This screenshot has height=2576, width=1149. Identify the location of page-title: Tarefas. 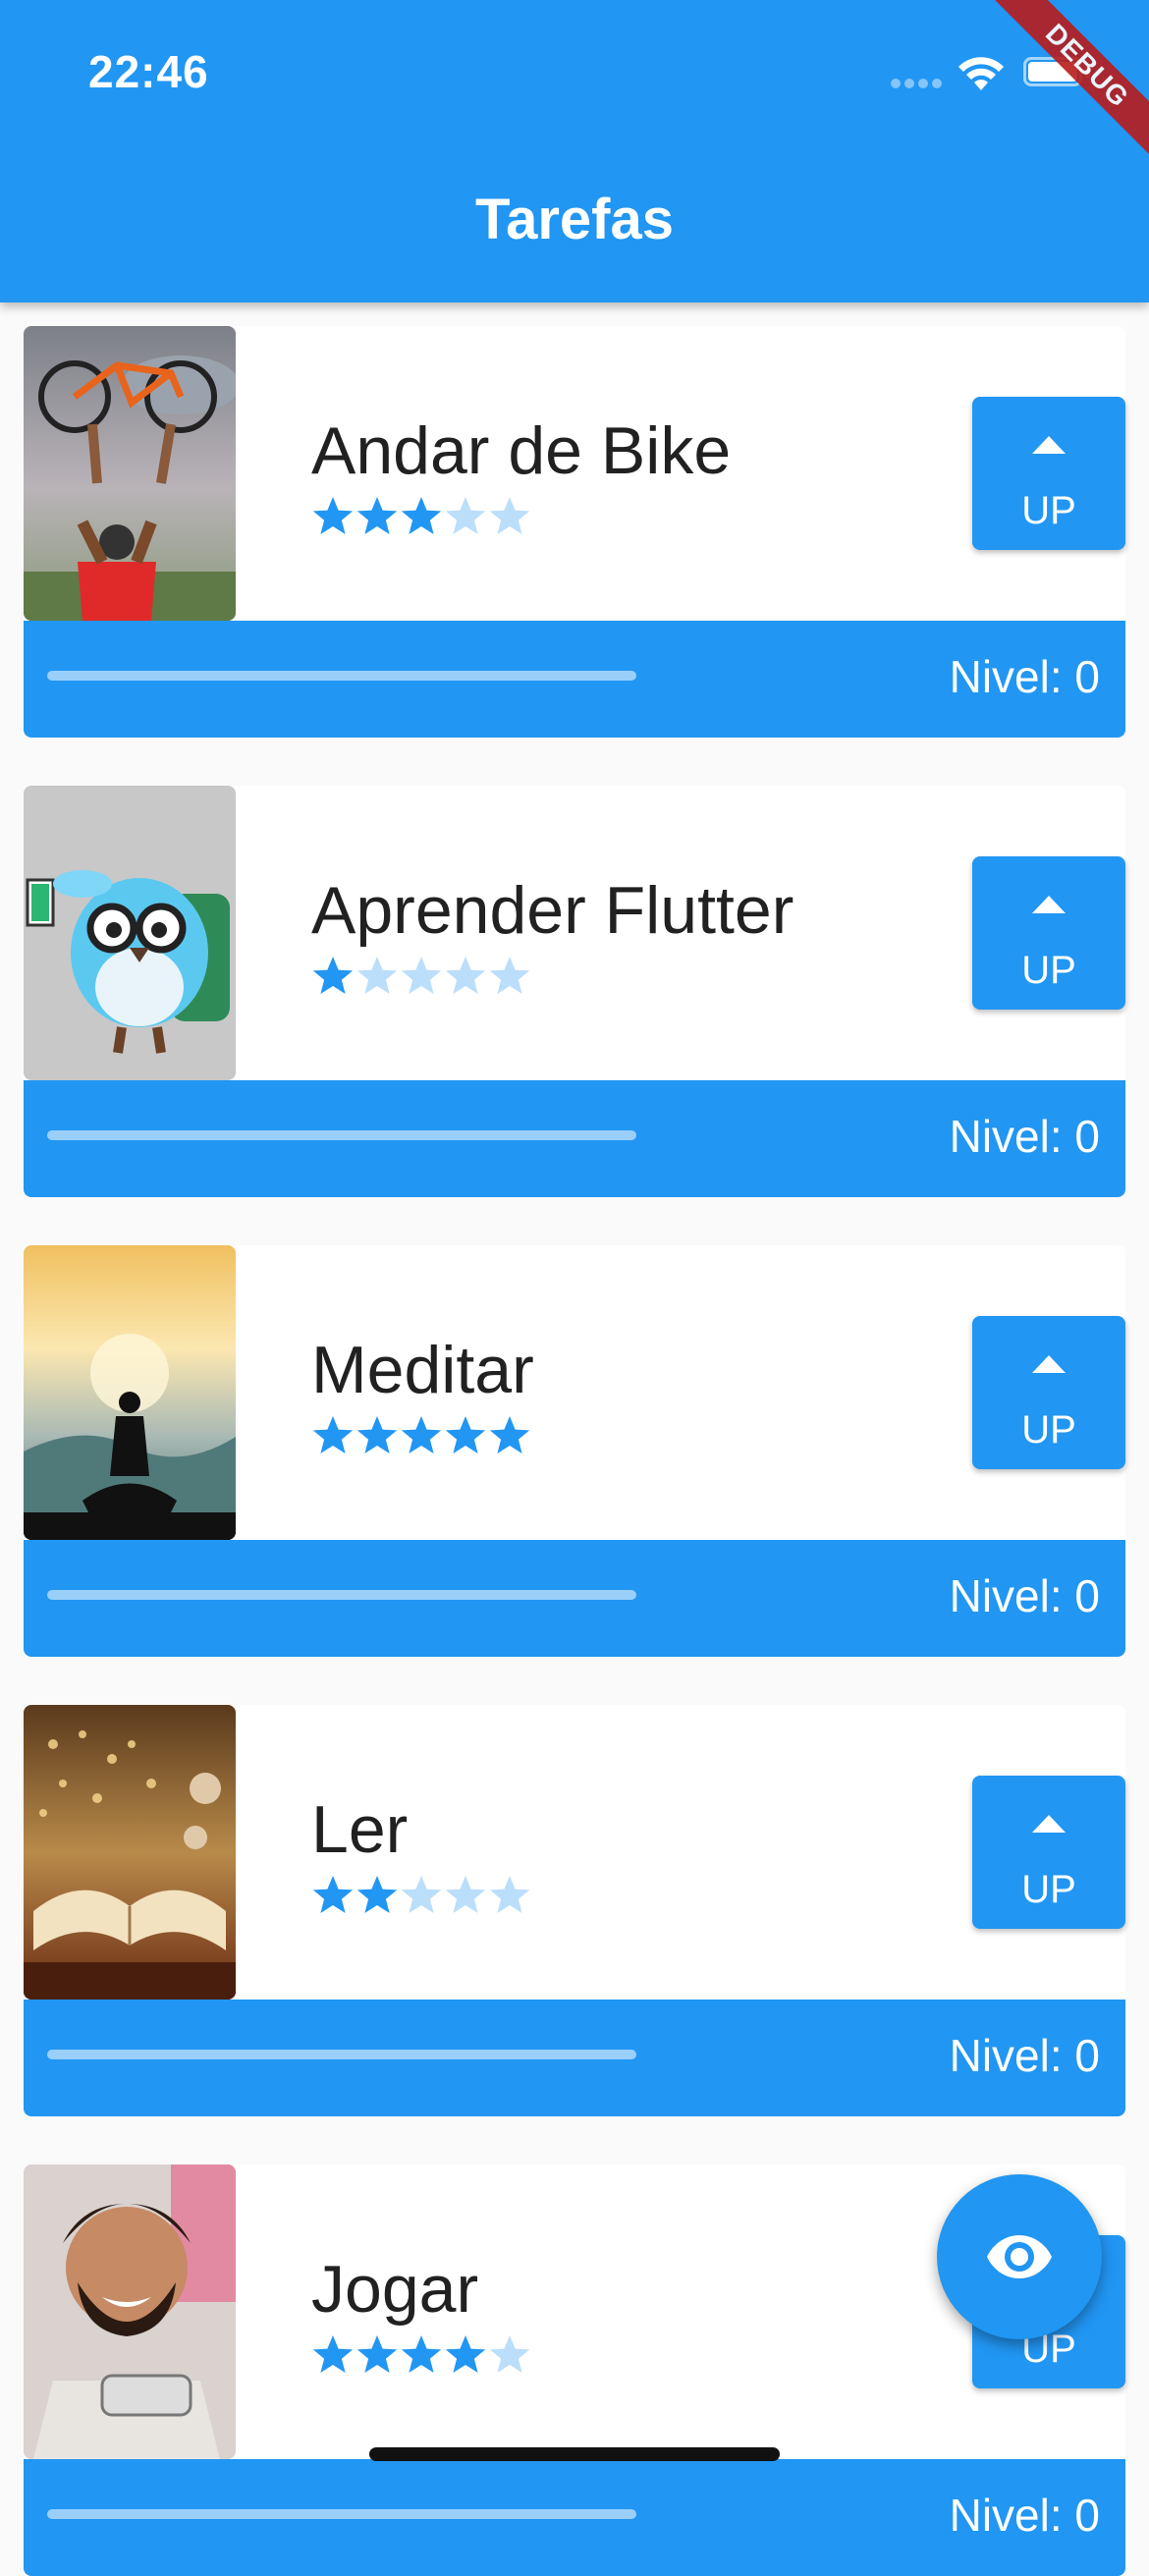
(574, 219).